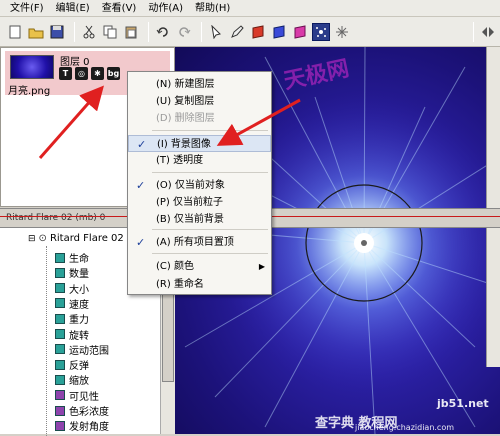  Describe the element at coordinates (279, 32) in the screenshot. I see `blue-shape-icon` at that location.